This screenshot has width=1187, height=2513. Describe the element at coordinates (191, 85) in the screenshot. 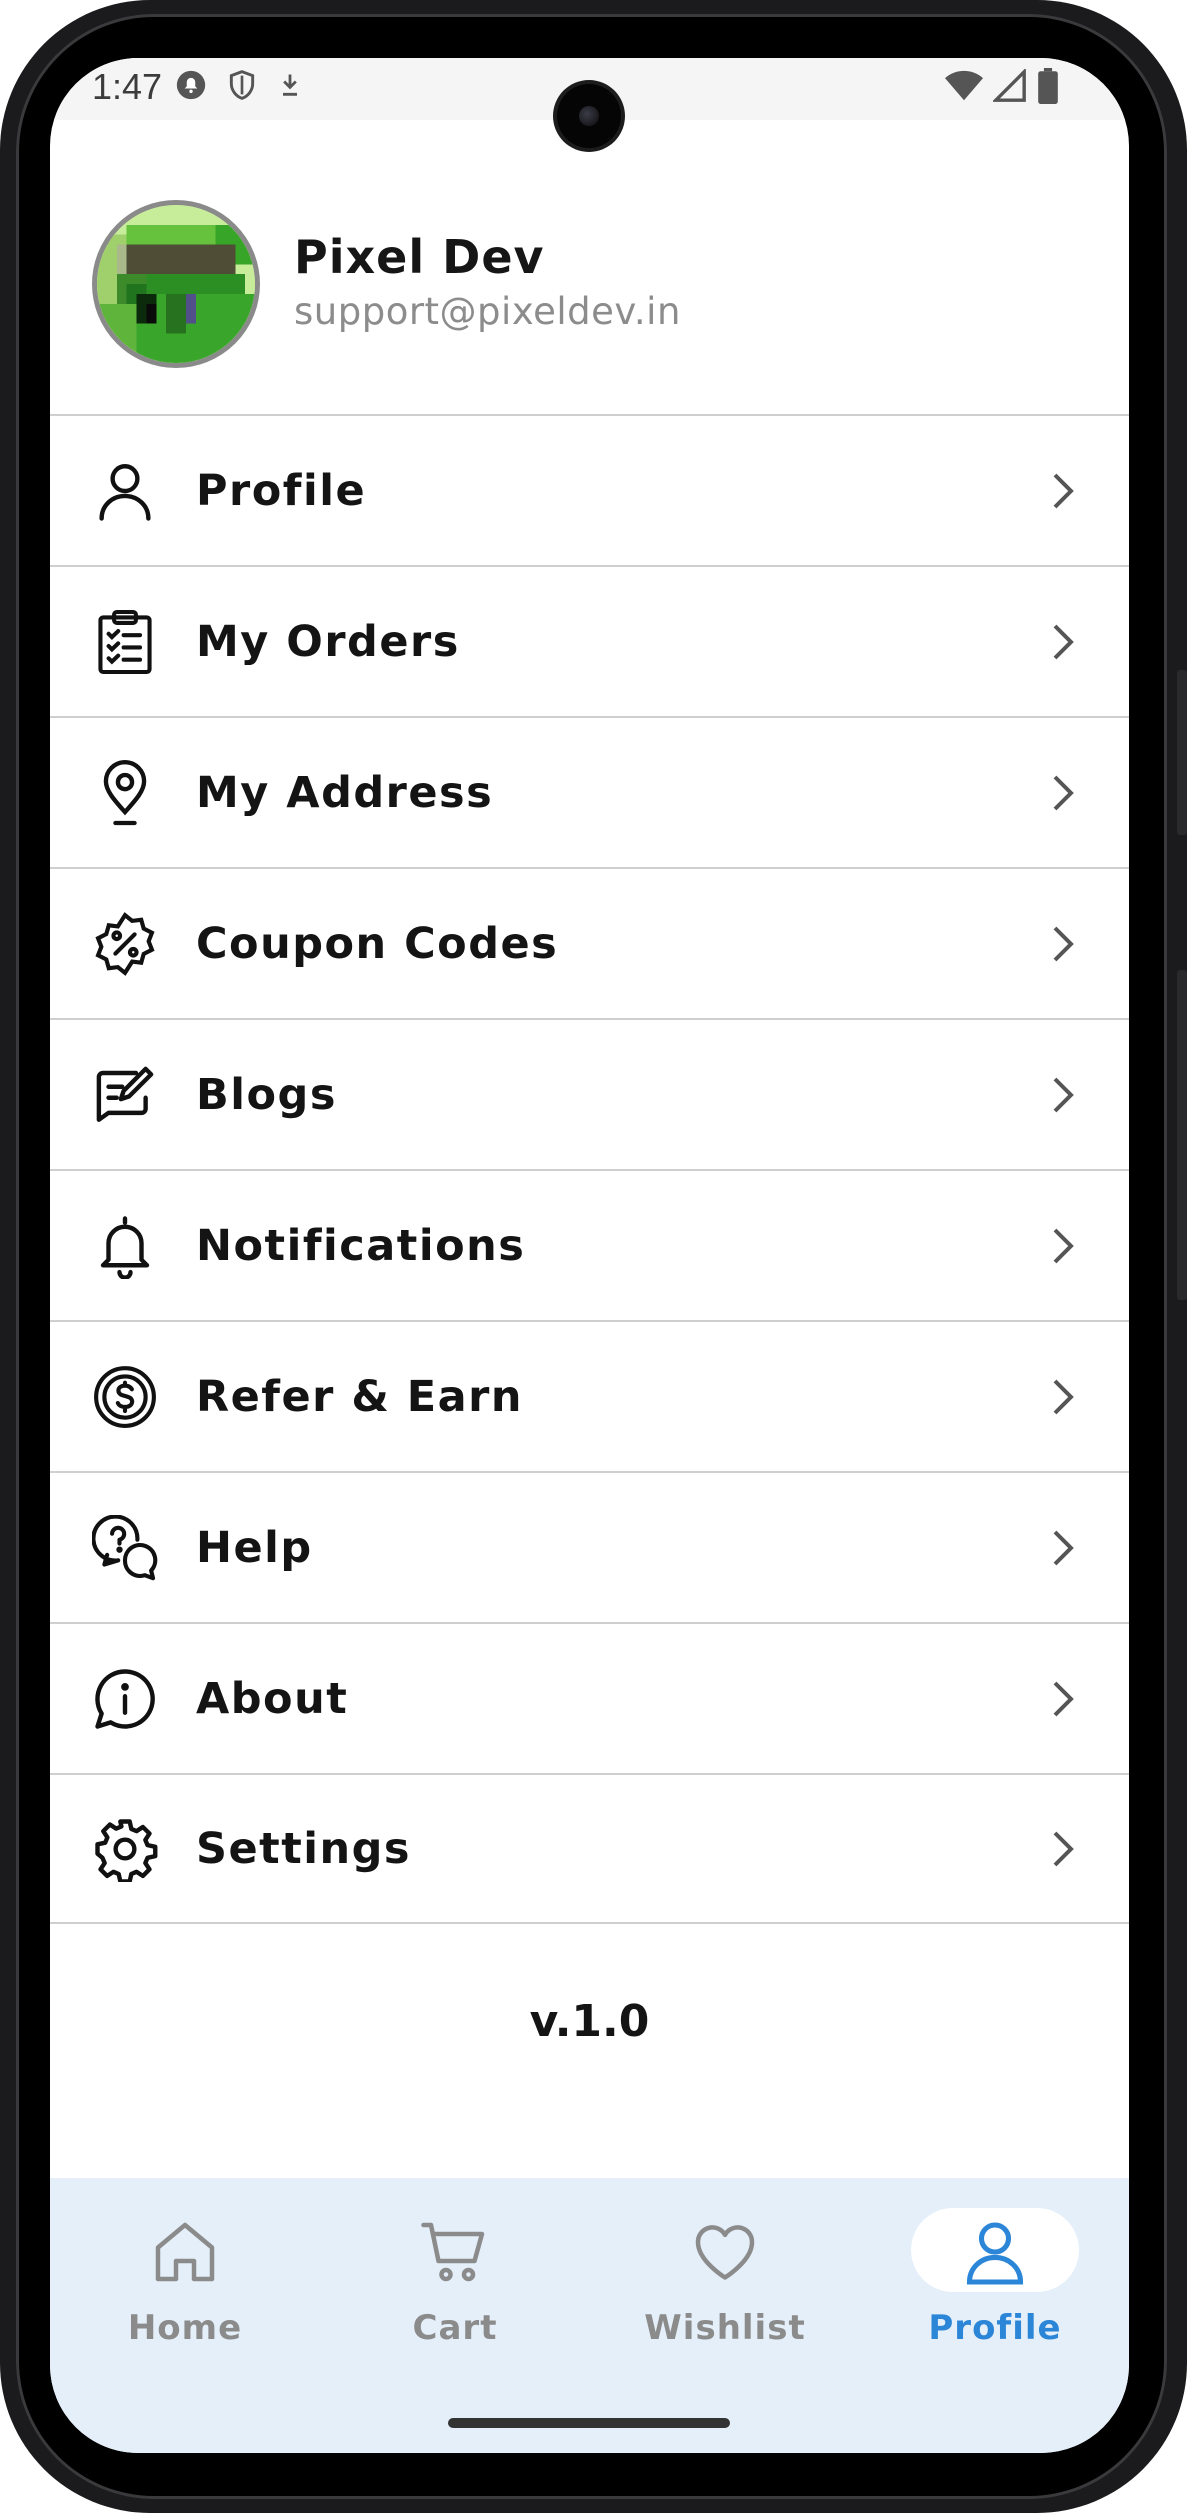

I see `alarm-notification-icon` at that location.